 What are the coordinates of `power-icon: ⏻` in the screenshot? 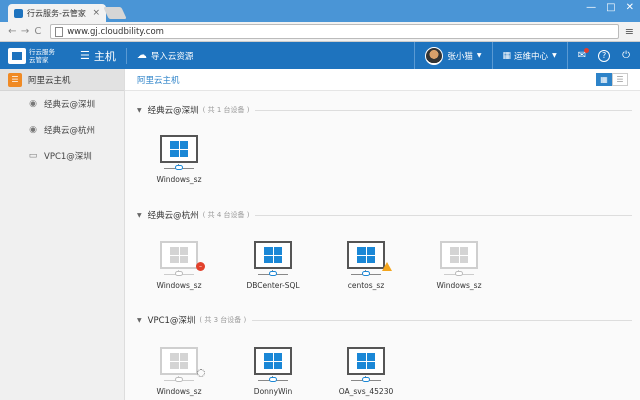 It's located at (626, 55).